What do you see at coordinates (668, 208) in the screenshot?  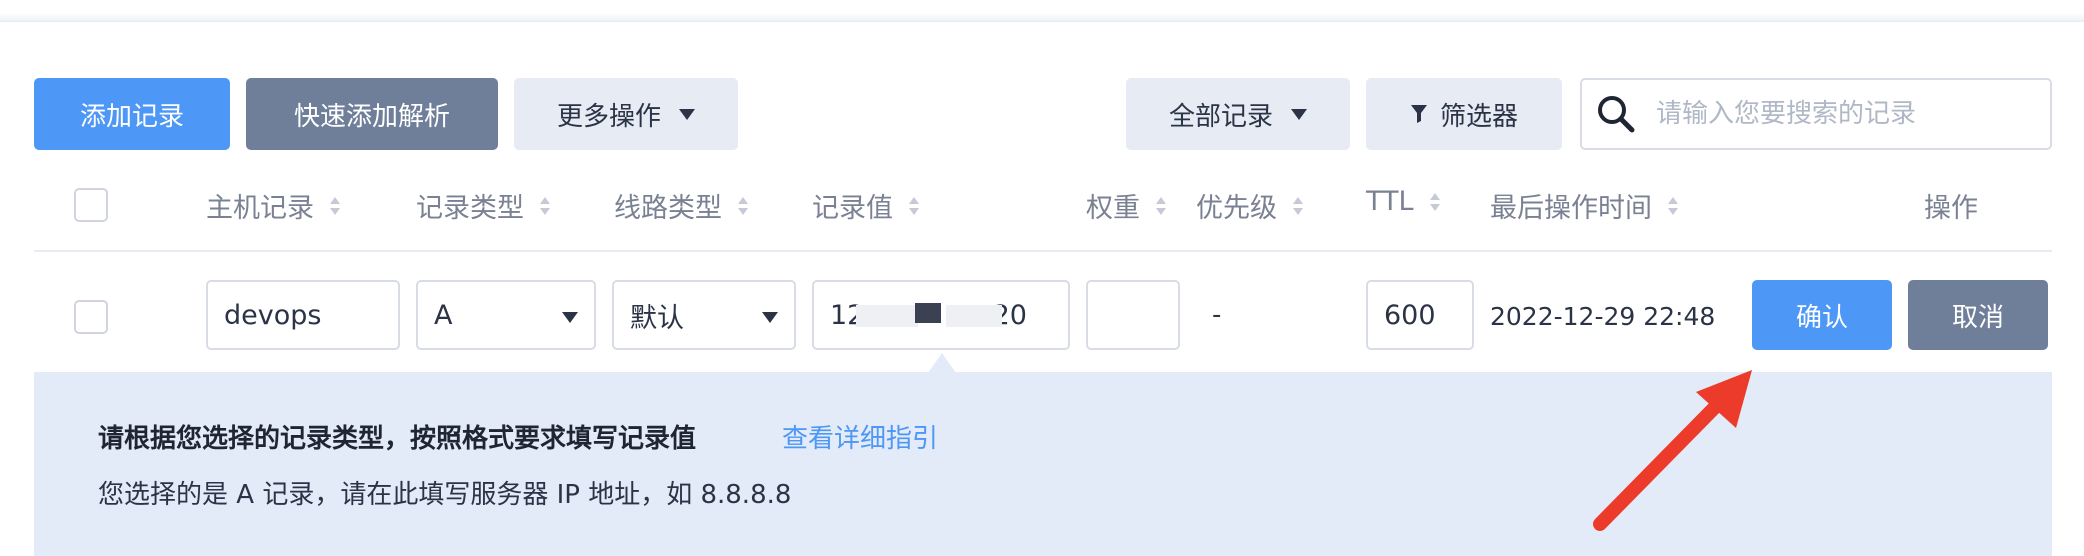 I see `column-line-label: 线路类型` at bounding box center [668, 208].